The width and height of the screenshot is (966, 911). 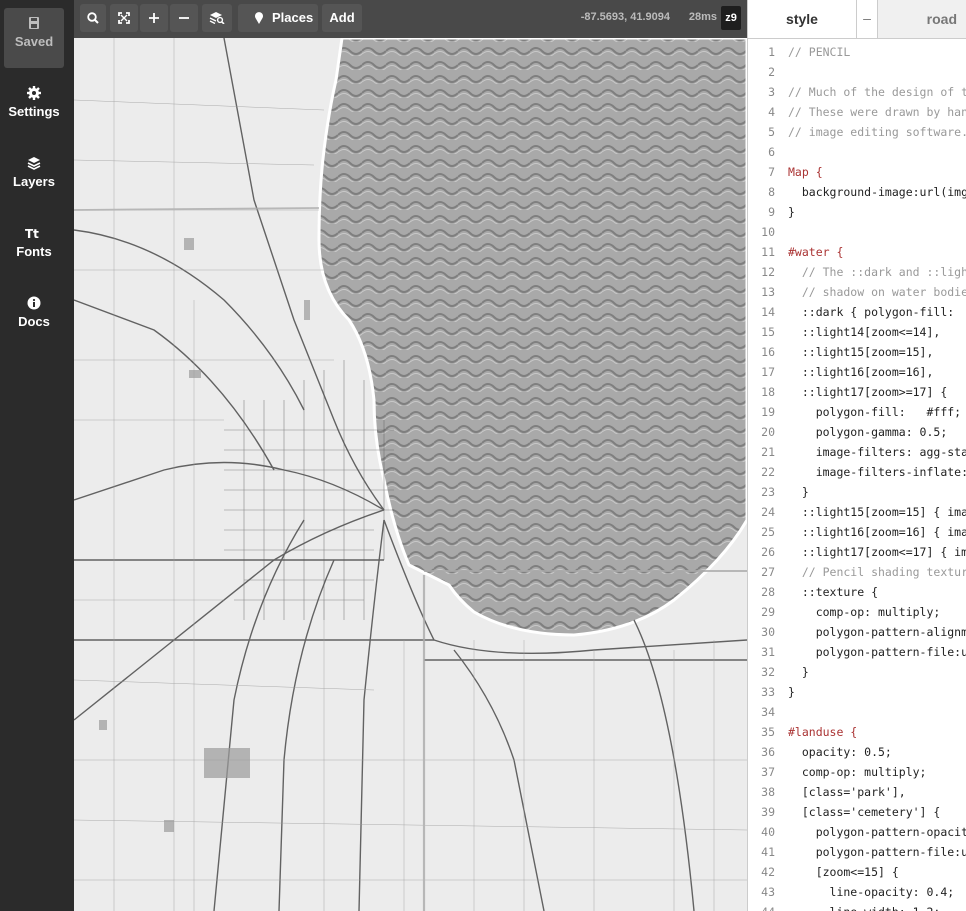 I want to click on docs-button: Docs, so click(x=34, y=318).